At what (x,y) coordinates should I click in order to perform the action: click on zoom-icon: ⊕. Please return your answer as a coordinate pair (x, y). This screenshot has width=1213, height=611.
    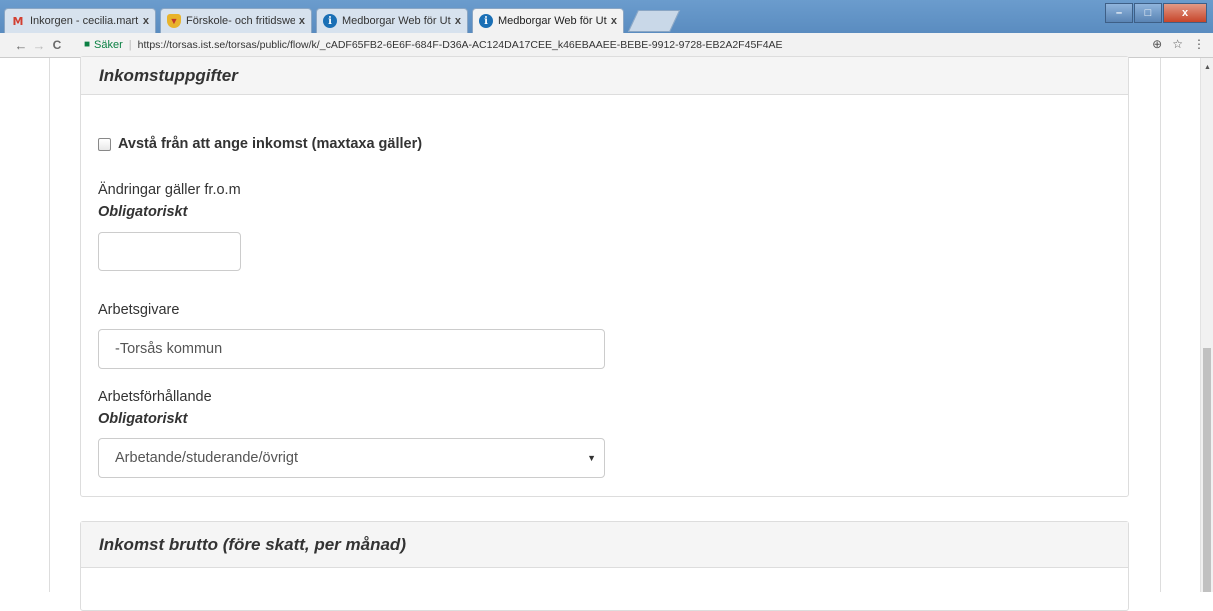
    Looking at the image, I should click on (1157, 44).